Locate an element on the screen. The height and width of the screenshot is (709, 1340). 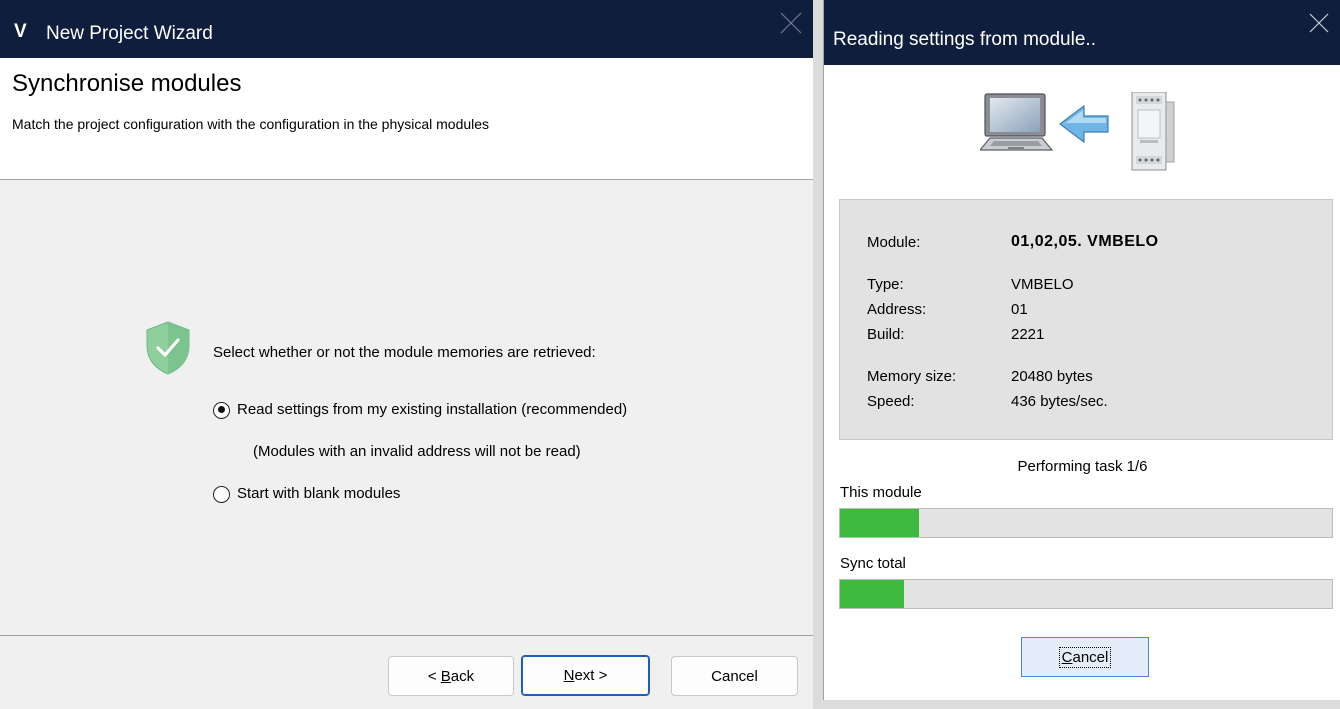
module-value: 01,02,05. VMBELO is located at coordinates (1085, 241).